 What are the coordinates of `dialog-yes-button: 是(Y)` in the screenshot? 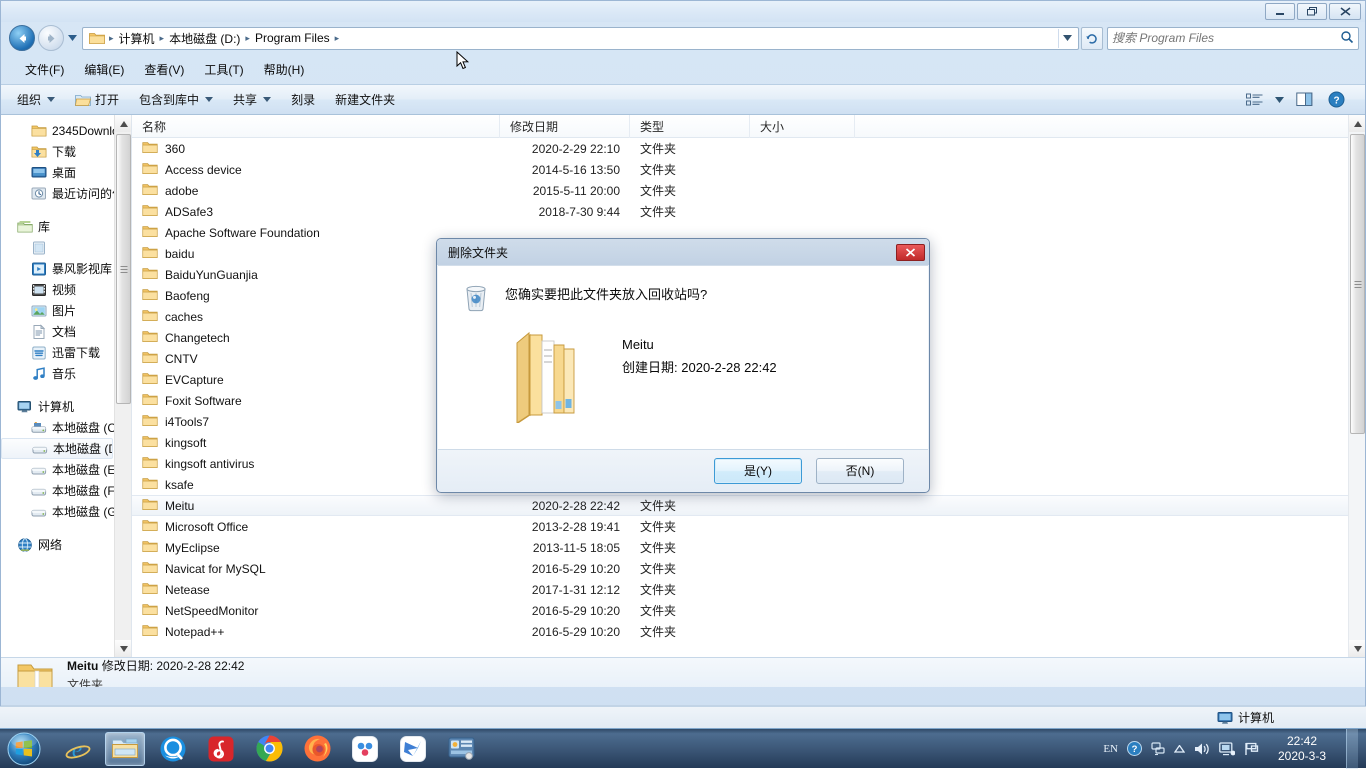 It's located at (758, 471).